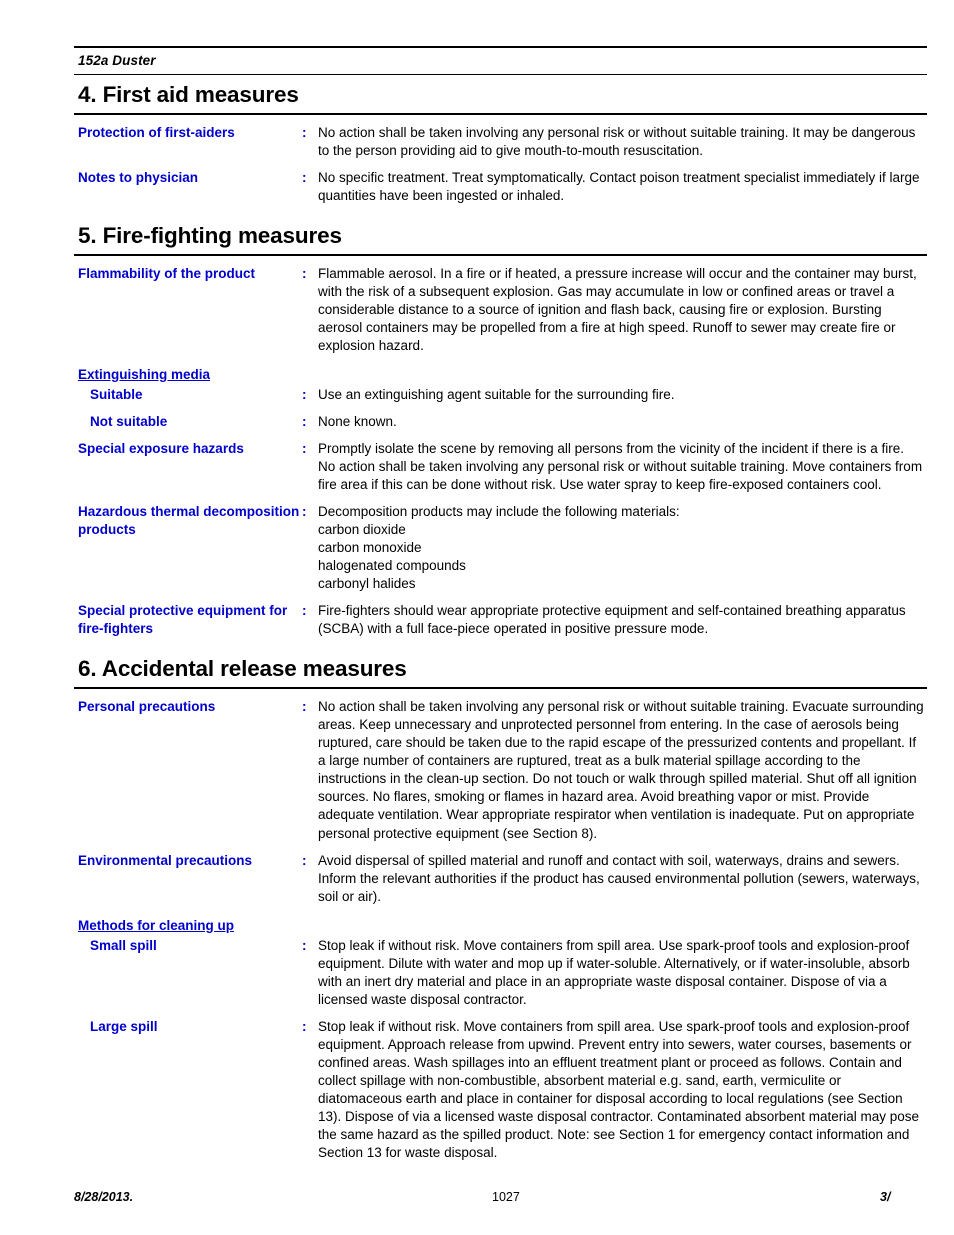  What do you see at coordinates (506, 1197) in the screenshot?
I see `footer-document-number: 1027` at bounding box center [506, 1197].